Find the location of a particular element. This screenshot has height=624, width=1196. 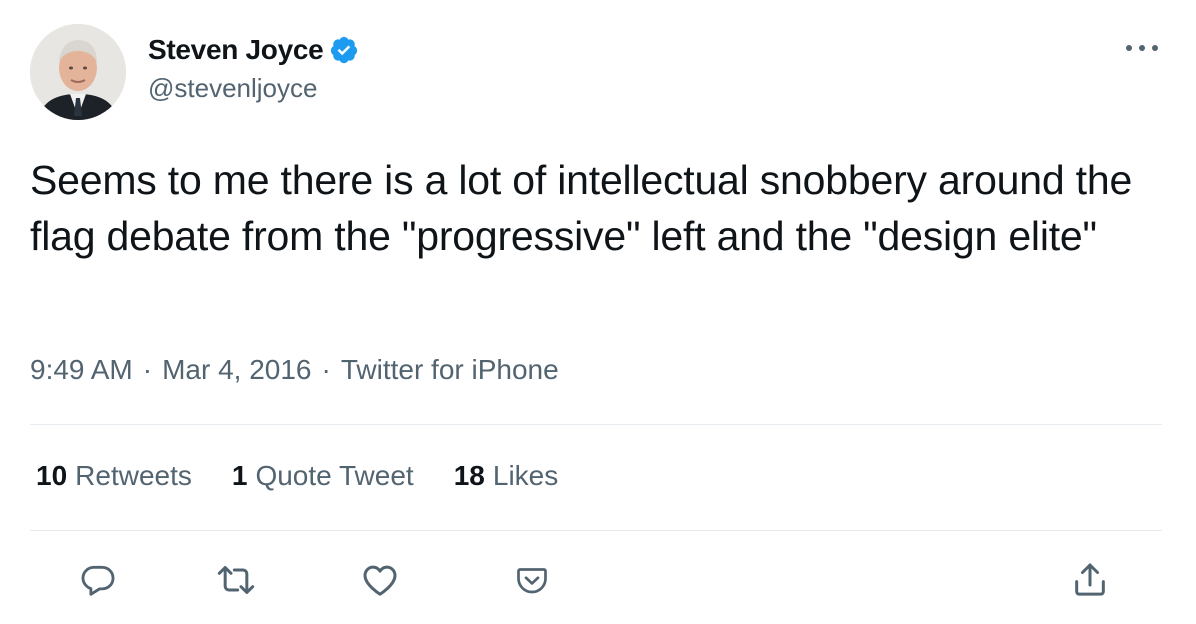

pocket-icon is located at coordinates (532, 581).